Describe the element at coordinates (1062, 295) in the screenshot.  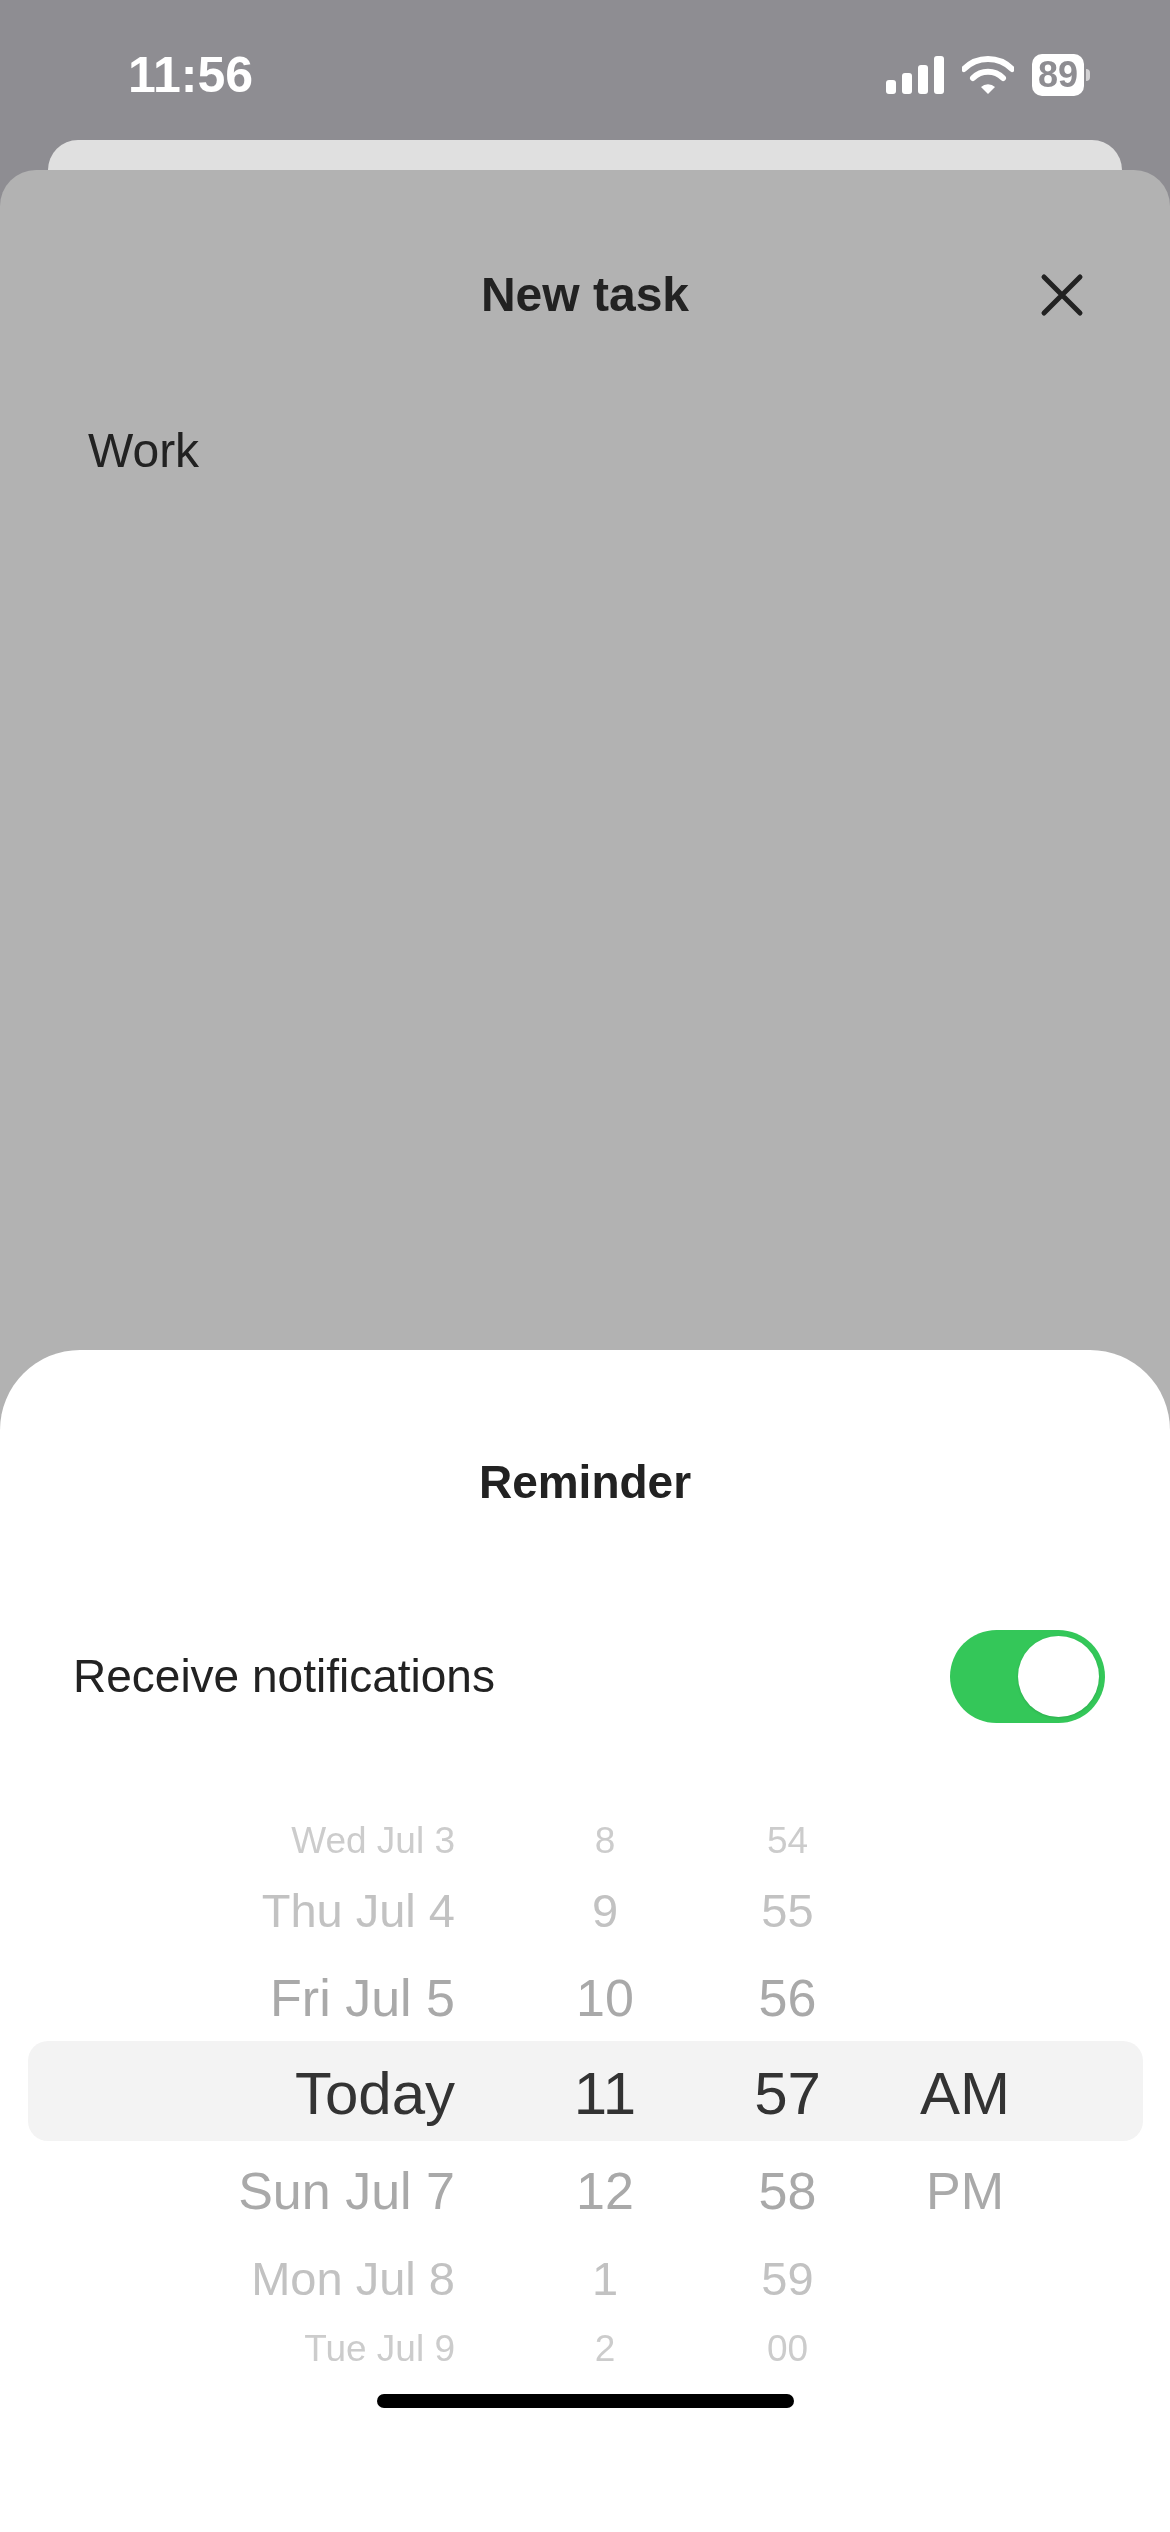
I see `close-icon` at that location.